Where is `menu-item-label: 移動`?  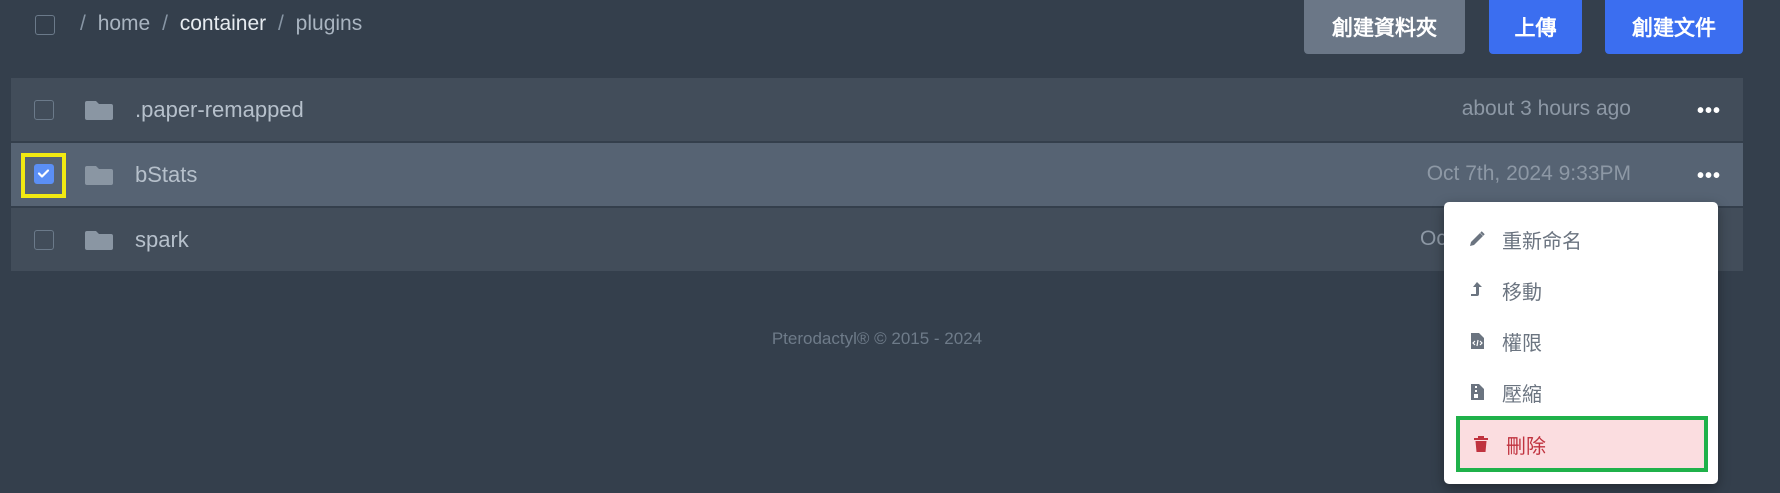 menu-item-label: 移動 is located at coordinates (1522, 292).